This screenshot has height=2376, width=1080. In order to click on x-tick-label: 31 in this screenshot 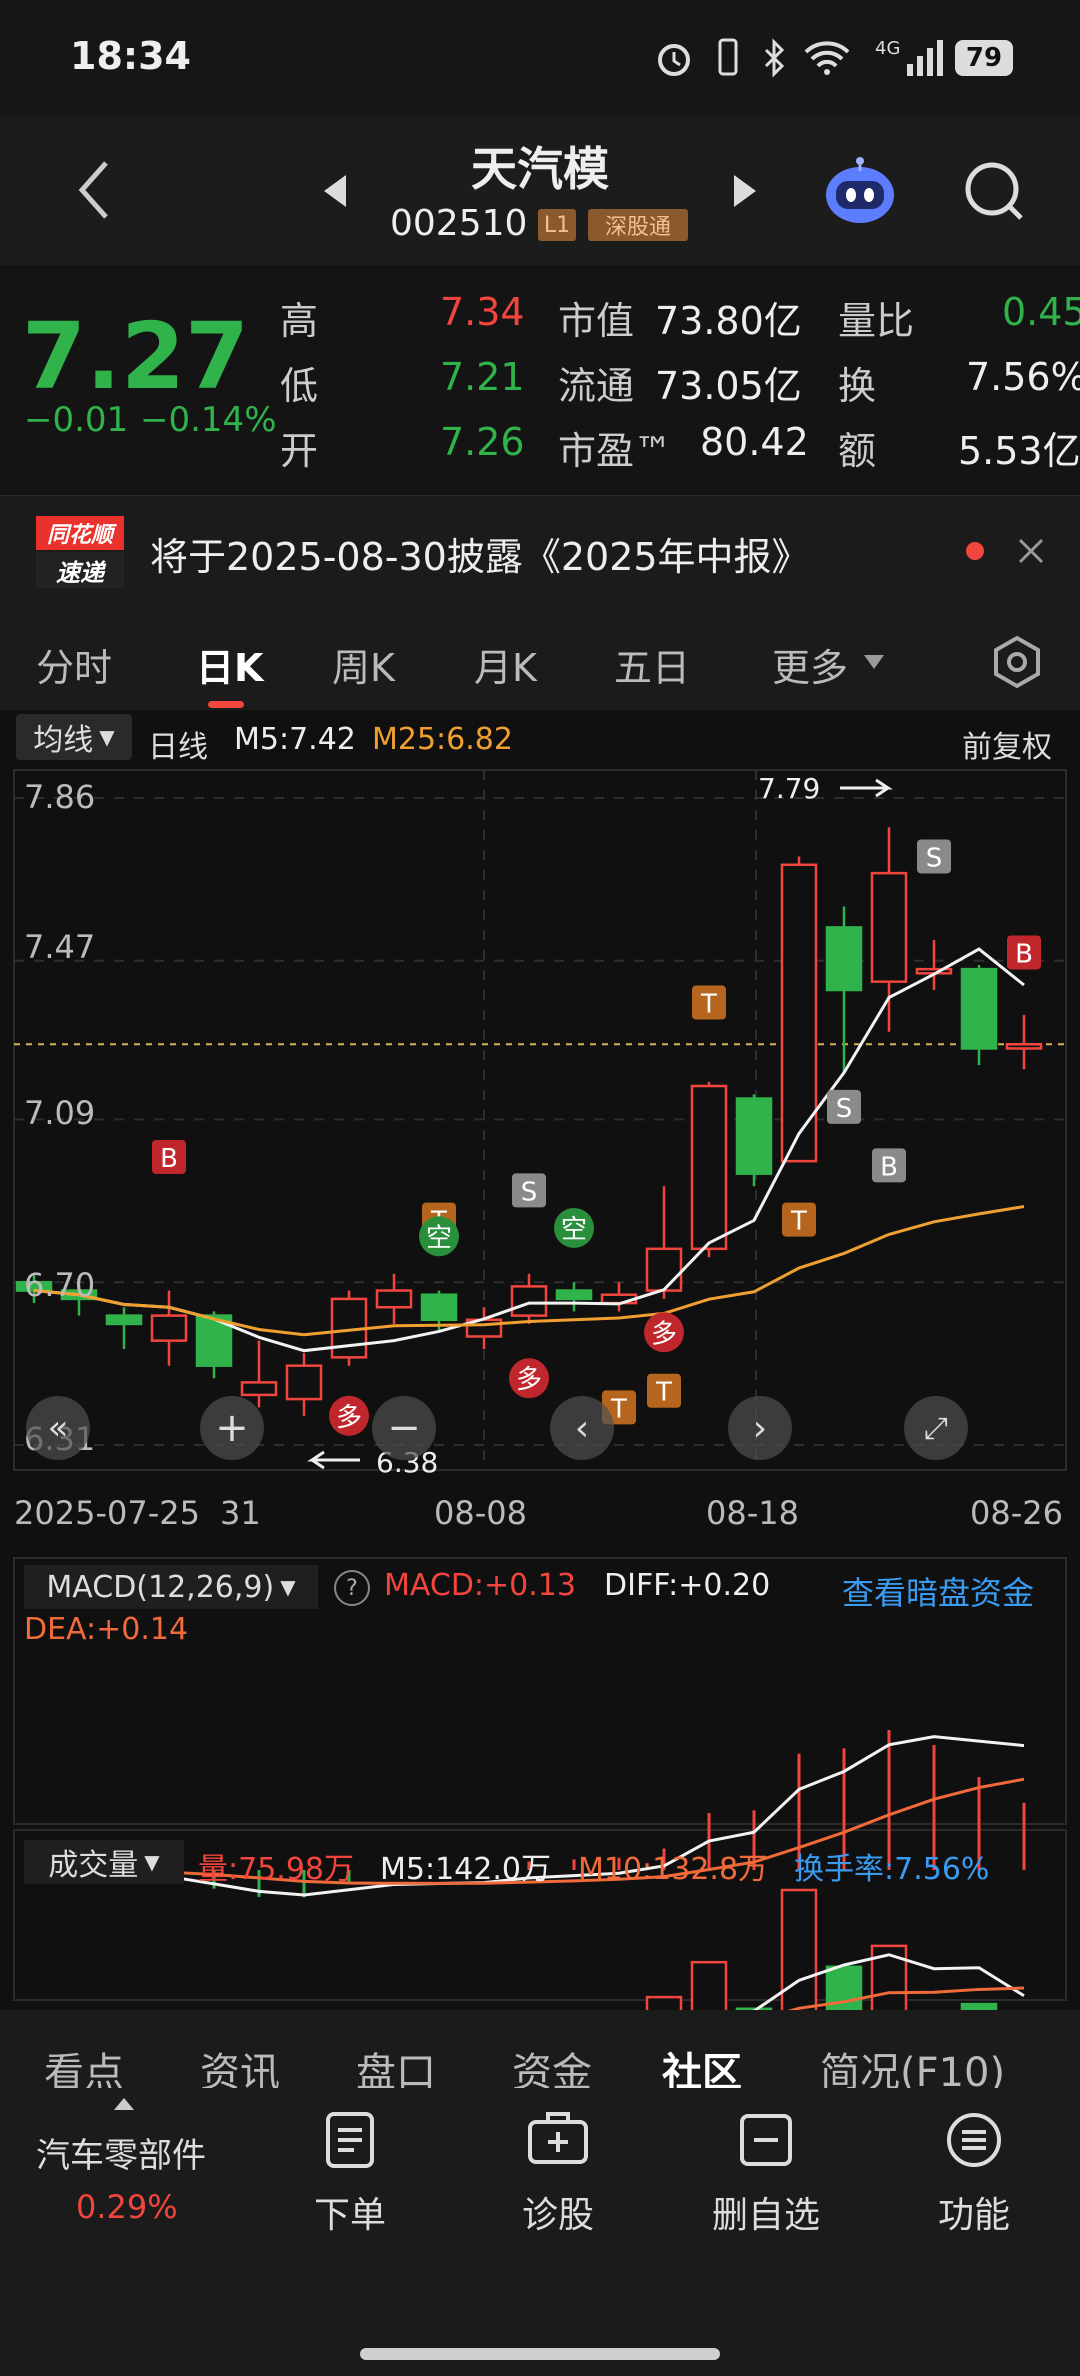, I will do `click(240, 1513)`.